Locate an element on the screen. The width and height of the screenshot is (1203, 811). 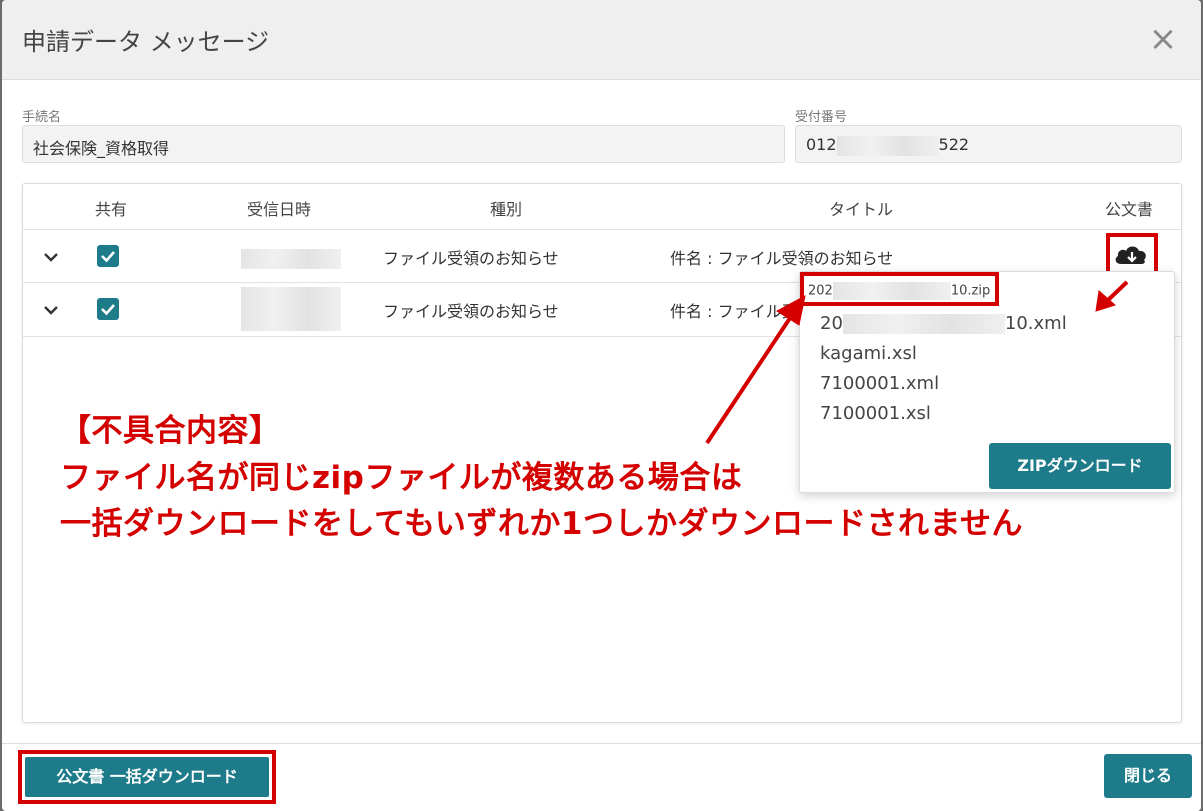
annotation-line: 一括ダウンロードをしてもいずれか1つしかダウンロードされません is located at coordinates (542, 524).